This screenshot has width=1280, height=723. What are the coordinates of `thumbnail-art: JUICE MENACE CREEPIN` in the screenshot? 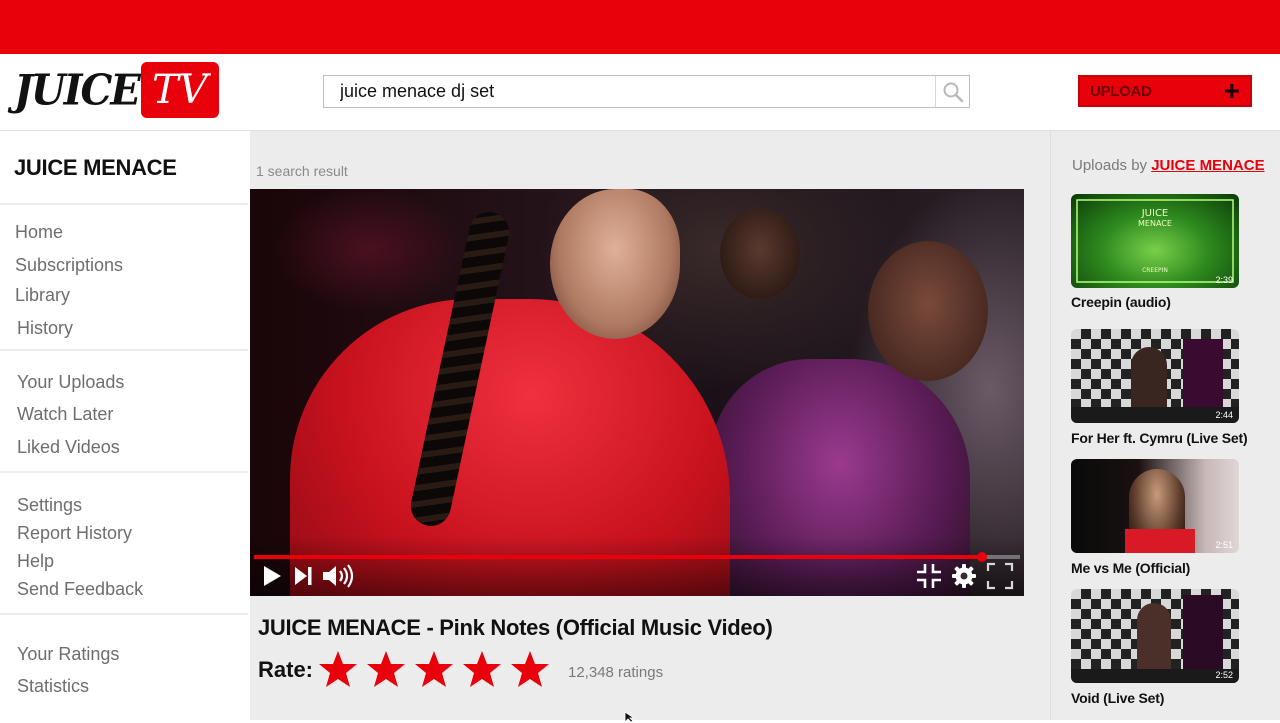 It's located at (1155, 241).